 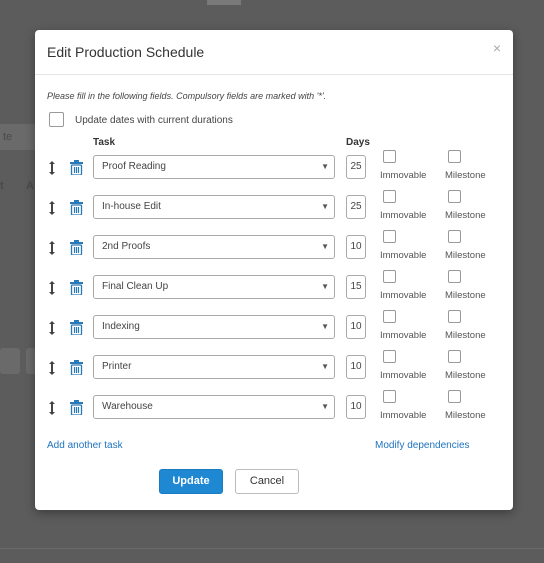 What do you see at coordinates (422, 445) in the screenshot?
I see `modify-dependencies-link: Modify dependencies` at bounding box center [422, 445].